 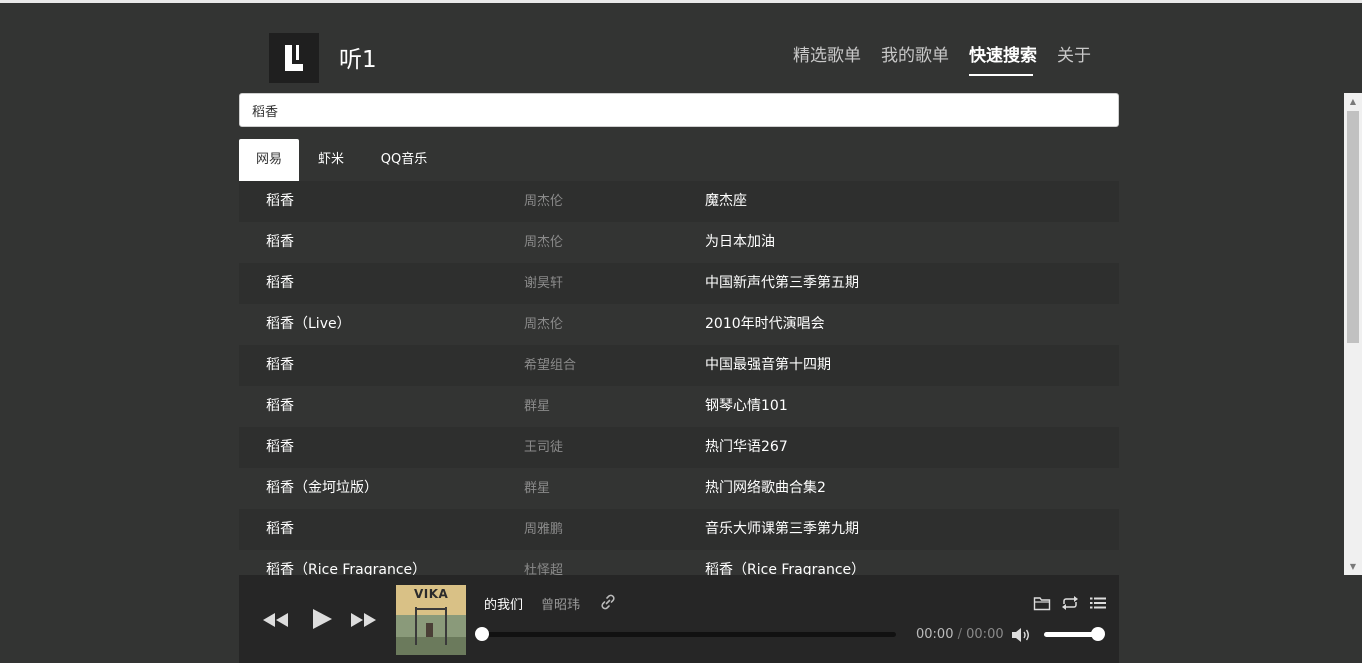 I want to click on song-album: 2010年时代演唱会, so click(x=765, y=324).